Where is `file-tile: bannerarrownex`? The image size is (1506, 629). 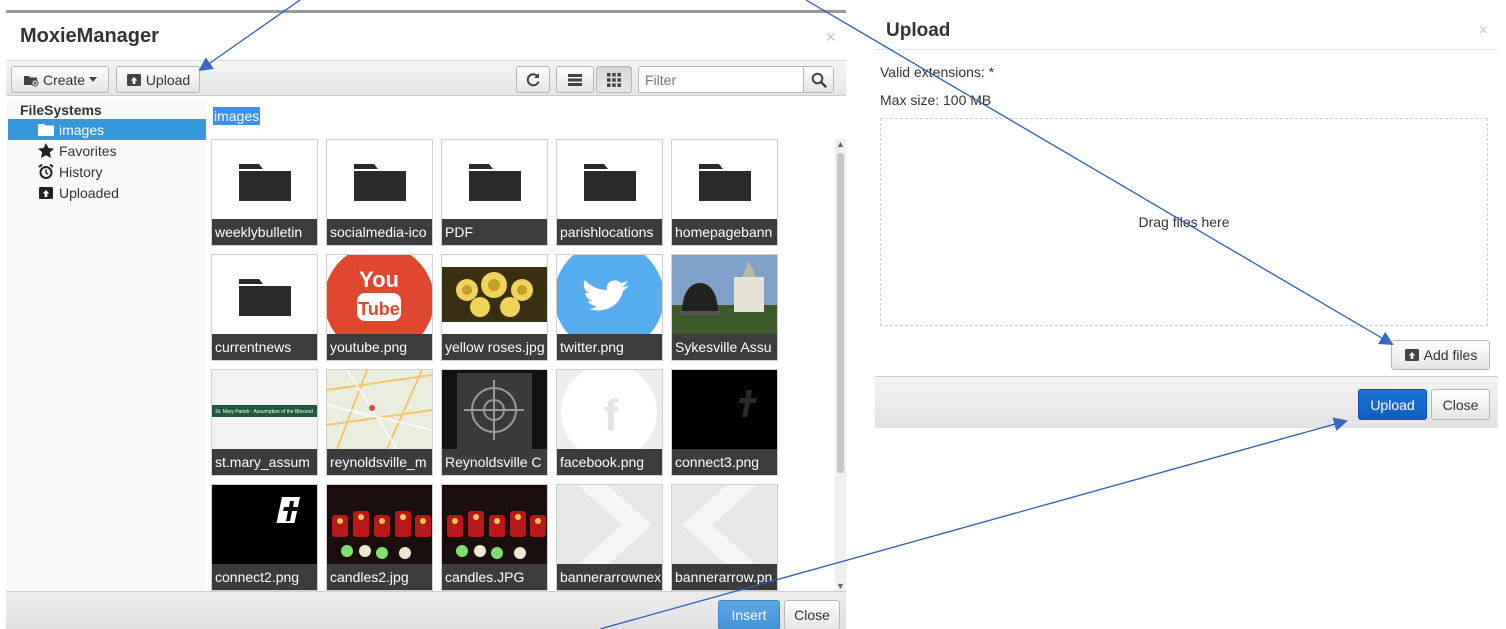
file-tile: bannerarrownex is located at coordinates (609, 537).